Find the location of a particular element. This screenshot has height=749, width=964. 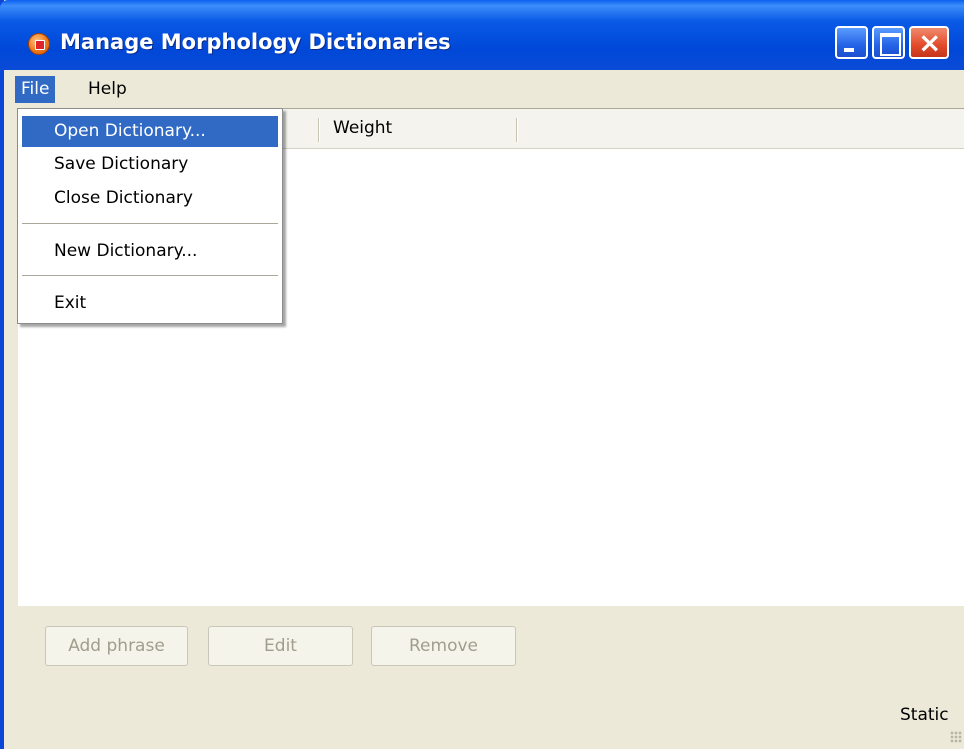

add-phrase-button: Add phrase is located at coordinates (116, 646).